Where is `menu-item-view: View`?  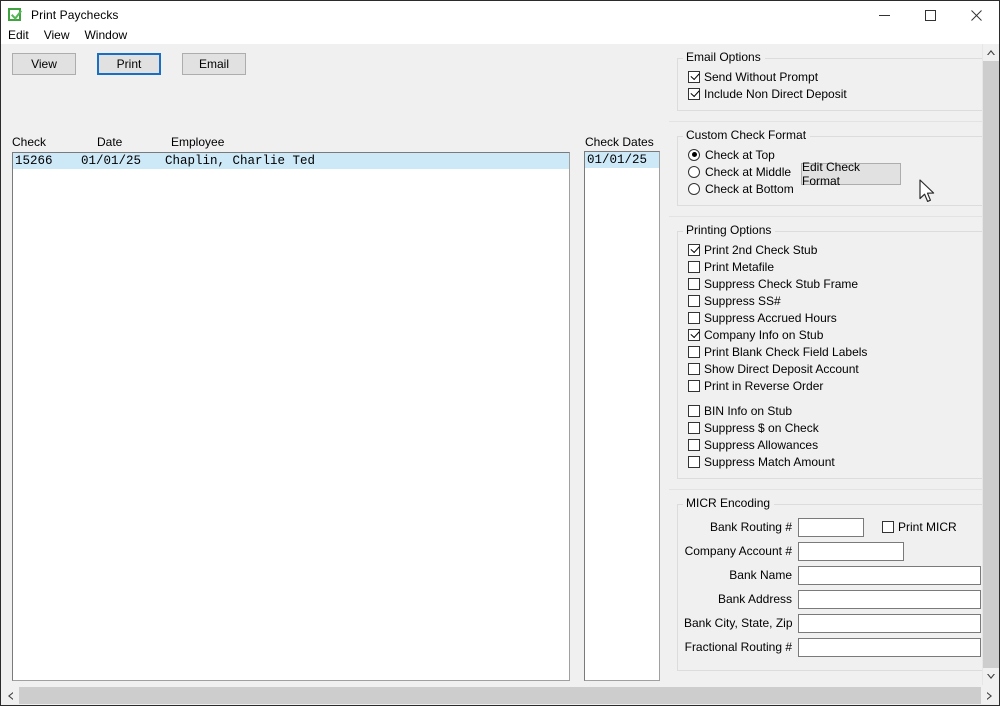
menu-item-view: View is located at coordinates (61, 35).